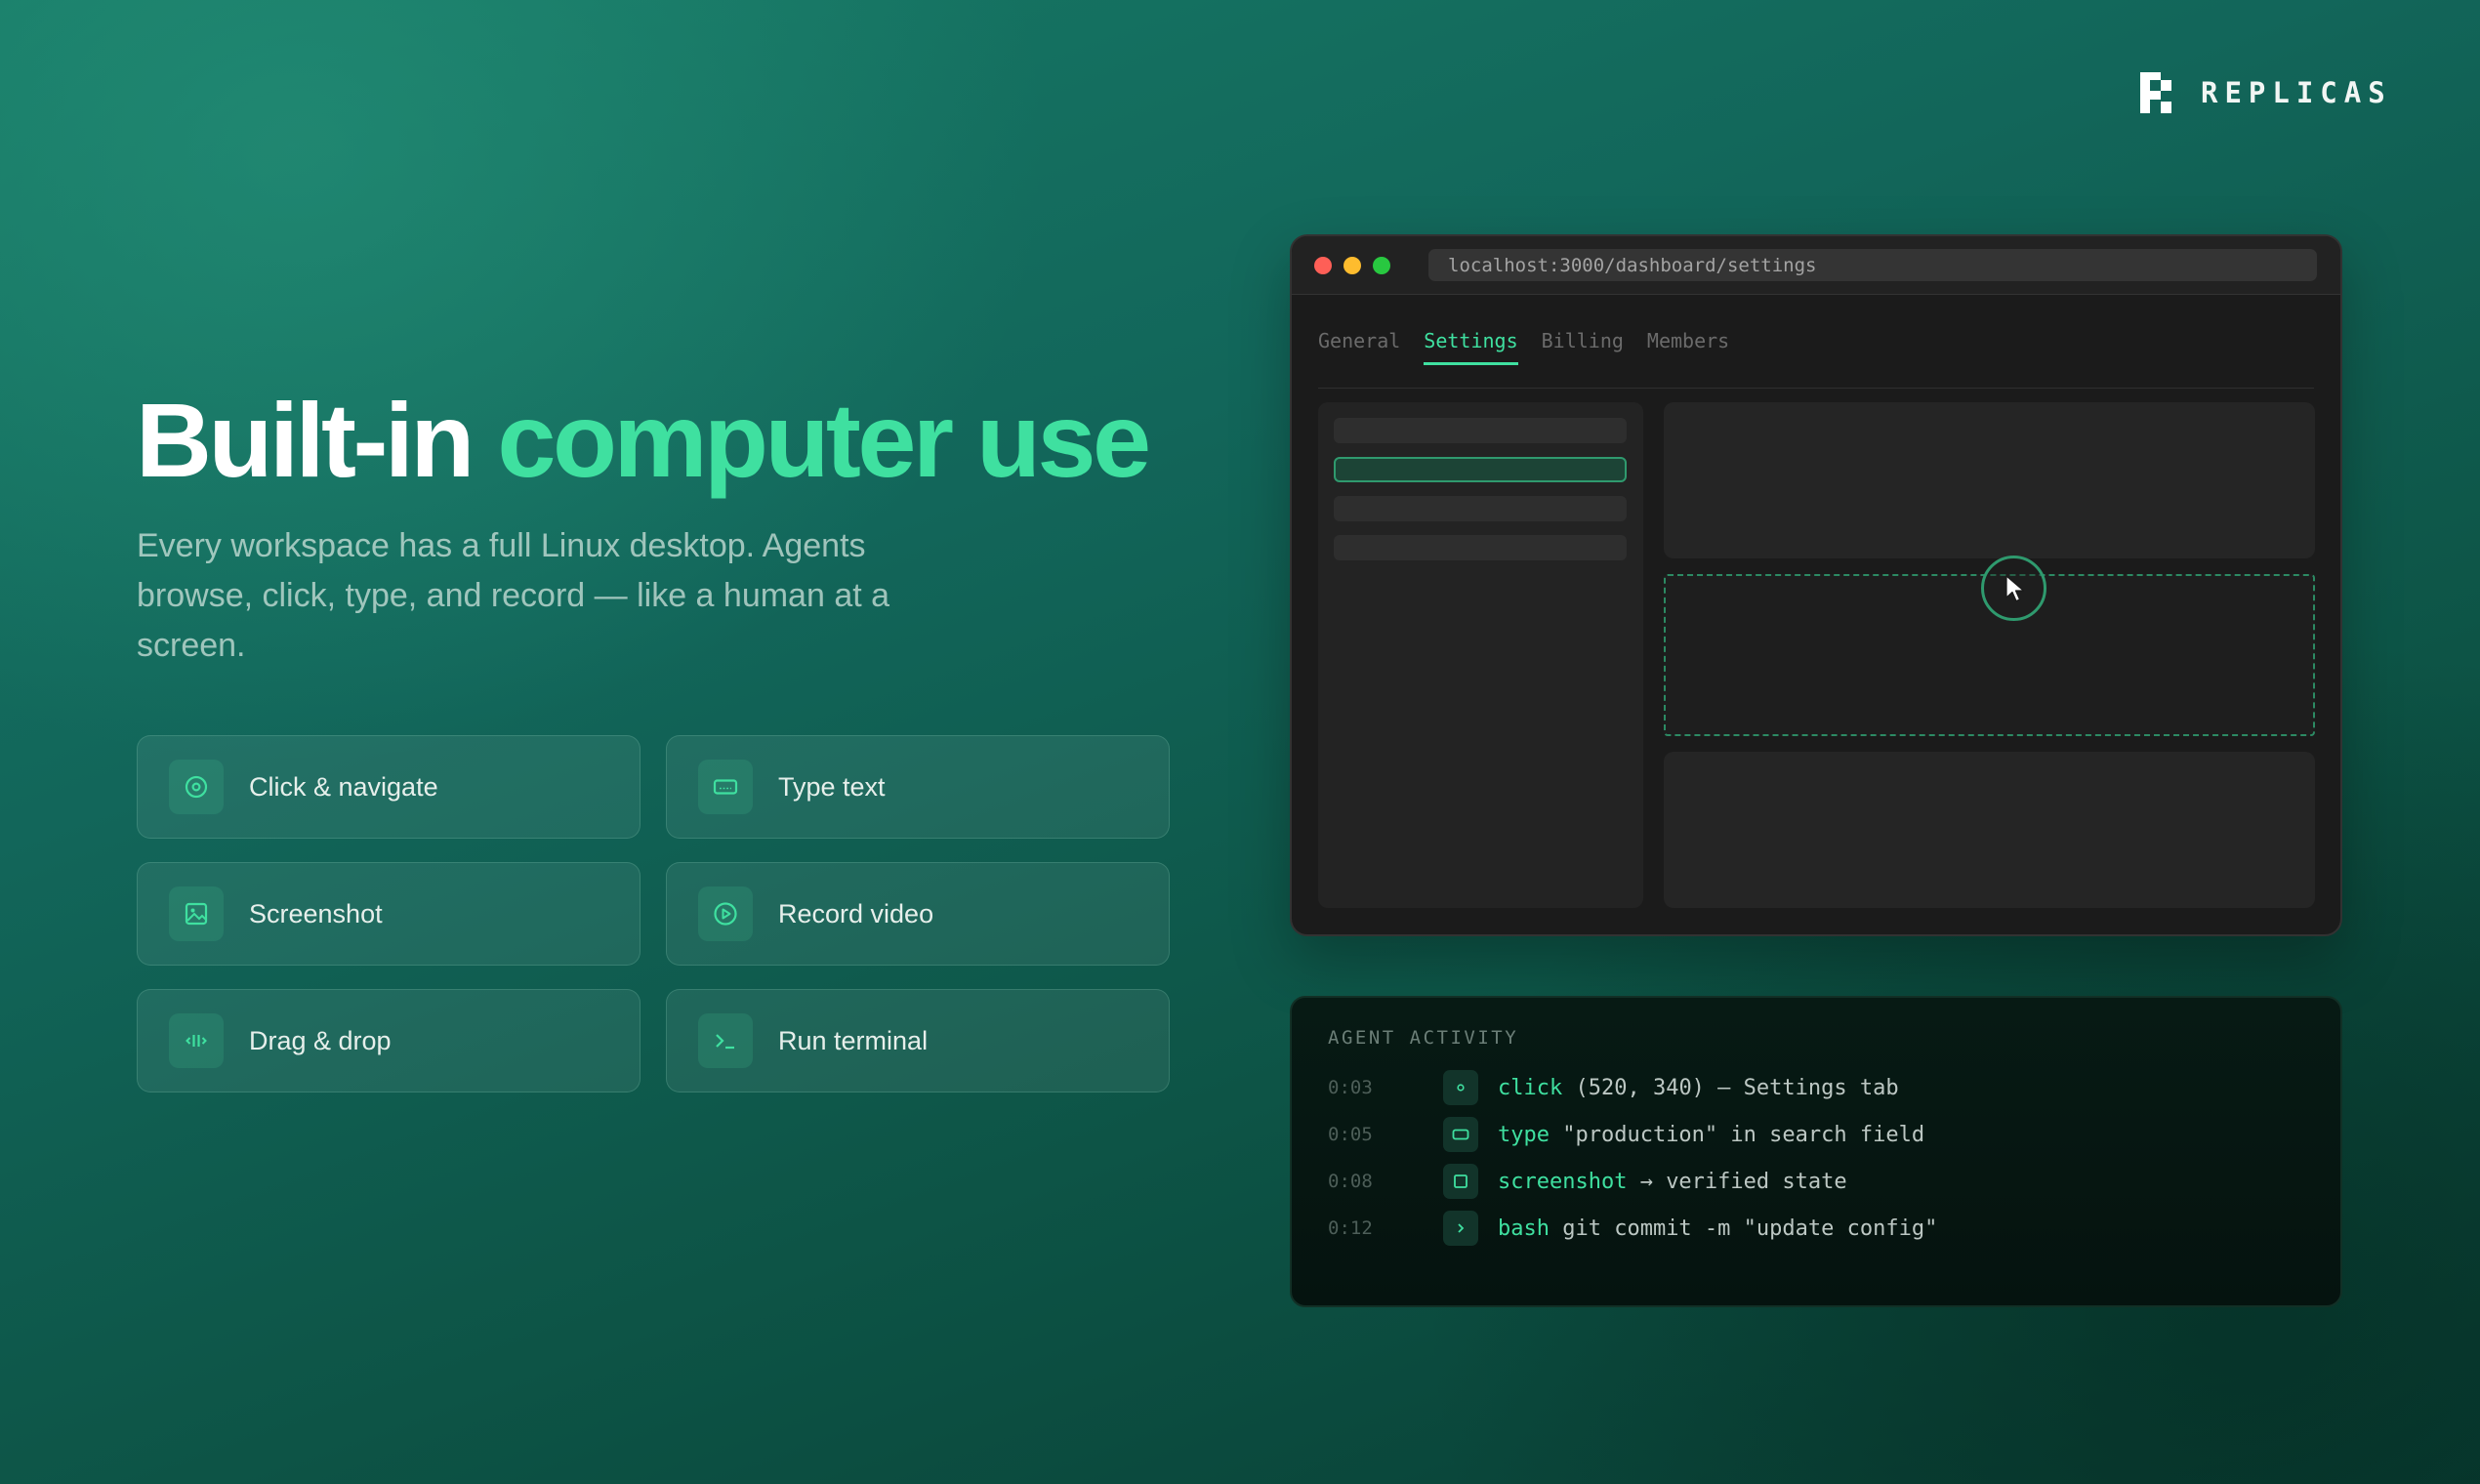  I want to click on hero-title-lead: Built-in, so click(305, 440).